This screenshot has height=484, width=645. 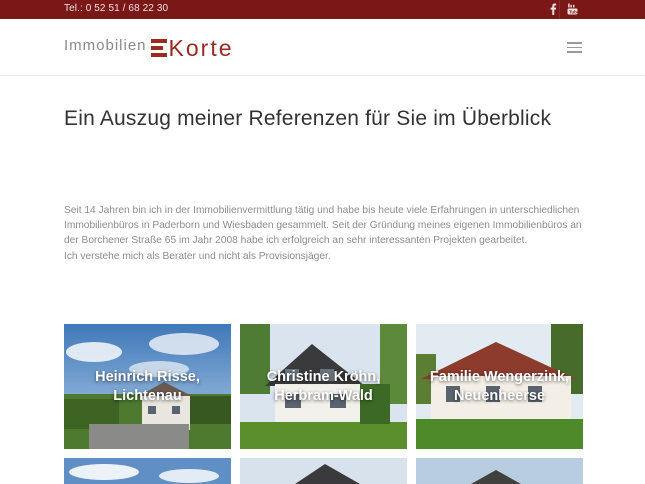 I want to click on reference-label: Familie Wengerzink, Neuenheerse, so click(x=499, y=386).